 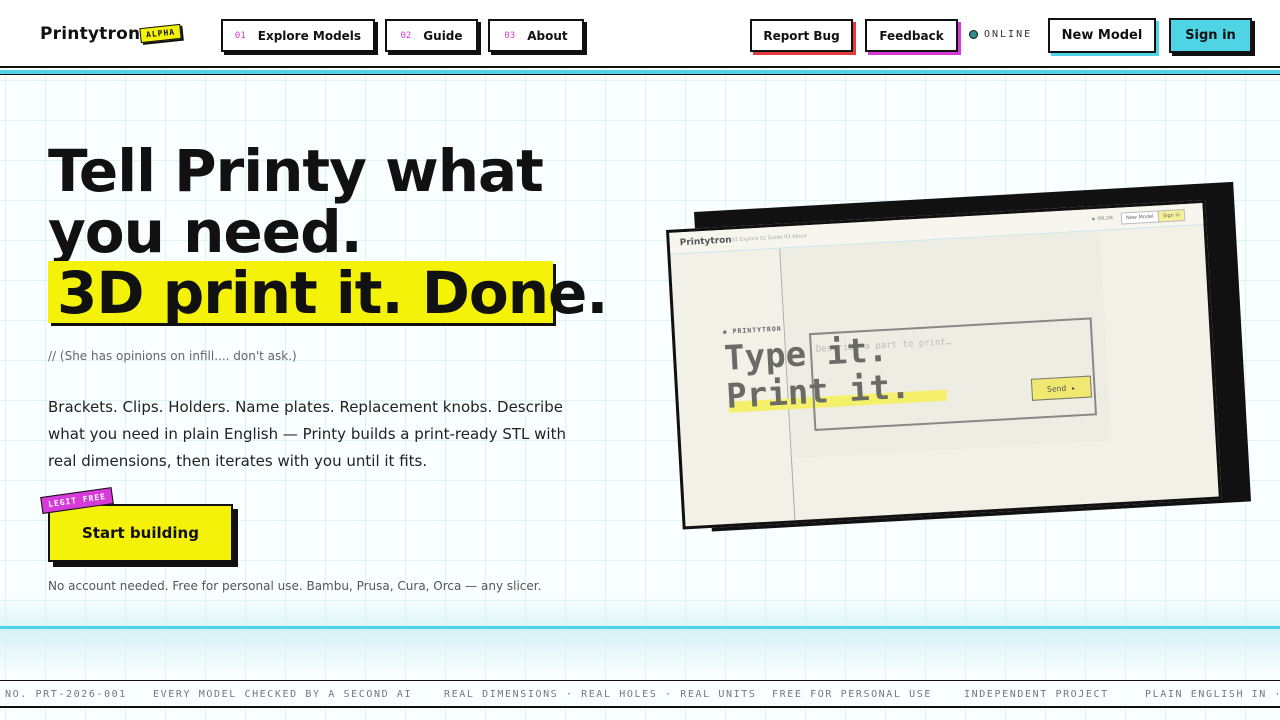 I want to click on sign-in-button: Sign in, so click(x=1210, y=35).